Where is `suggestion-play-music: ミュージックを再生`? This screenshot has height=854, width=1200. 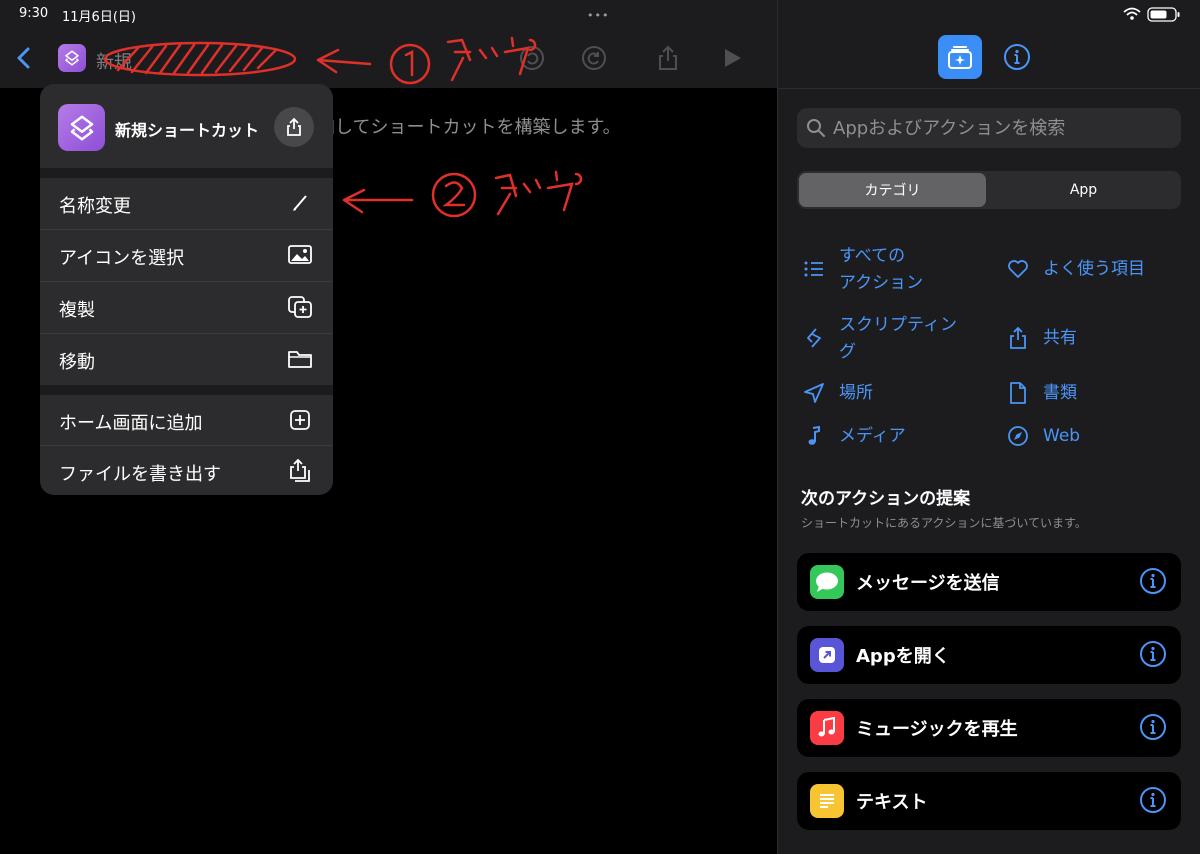 suggestion-play-music: ミュージックを再生 is located at coordinates (989, 728).